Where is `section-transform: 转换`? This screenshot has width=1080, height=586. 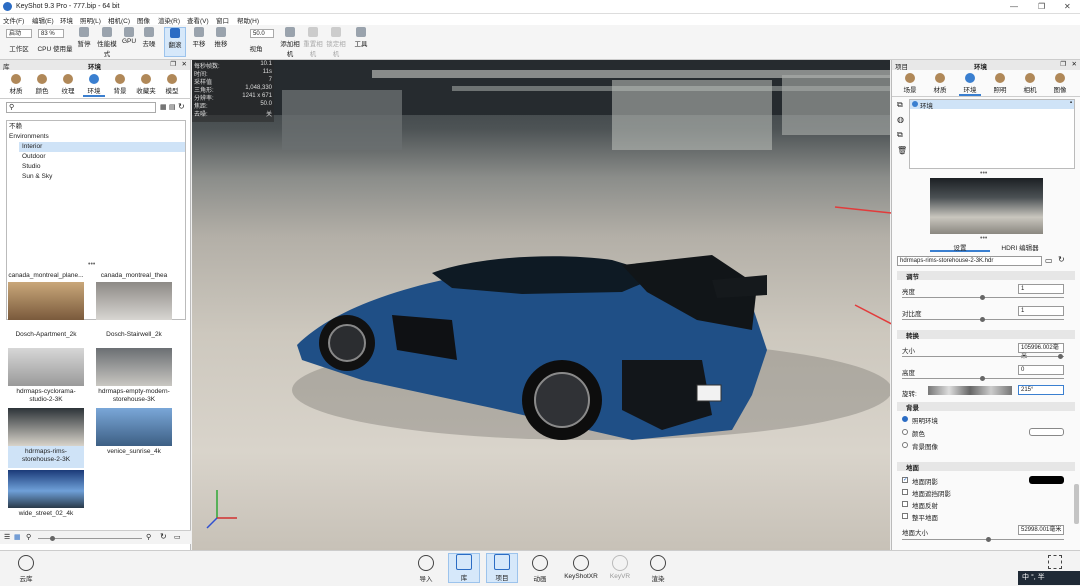
section-transform: 转换 is located at coordinates (986, 335).